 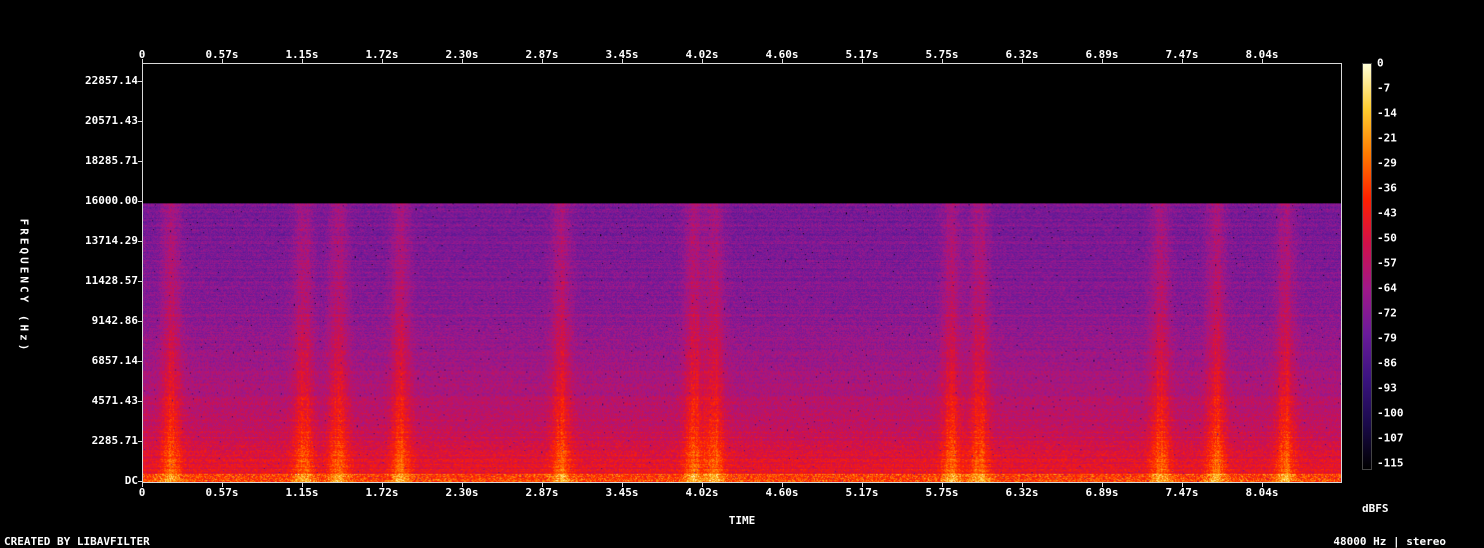 What do you see at coordinates (1389, 541) in the screenshot?
I see `footer-sample-info: 48000 Hz | stereo` at bounding box center [1389, 541].